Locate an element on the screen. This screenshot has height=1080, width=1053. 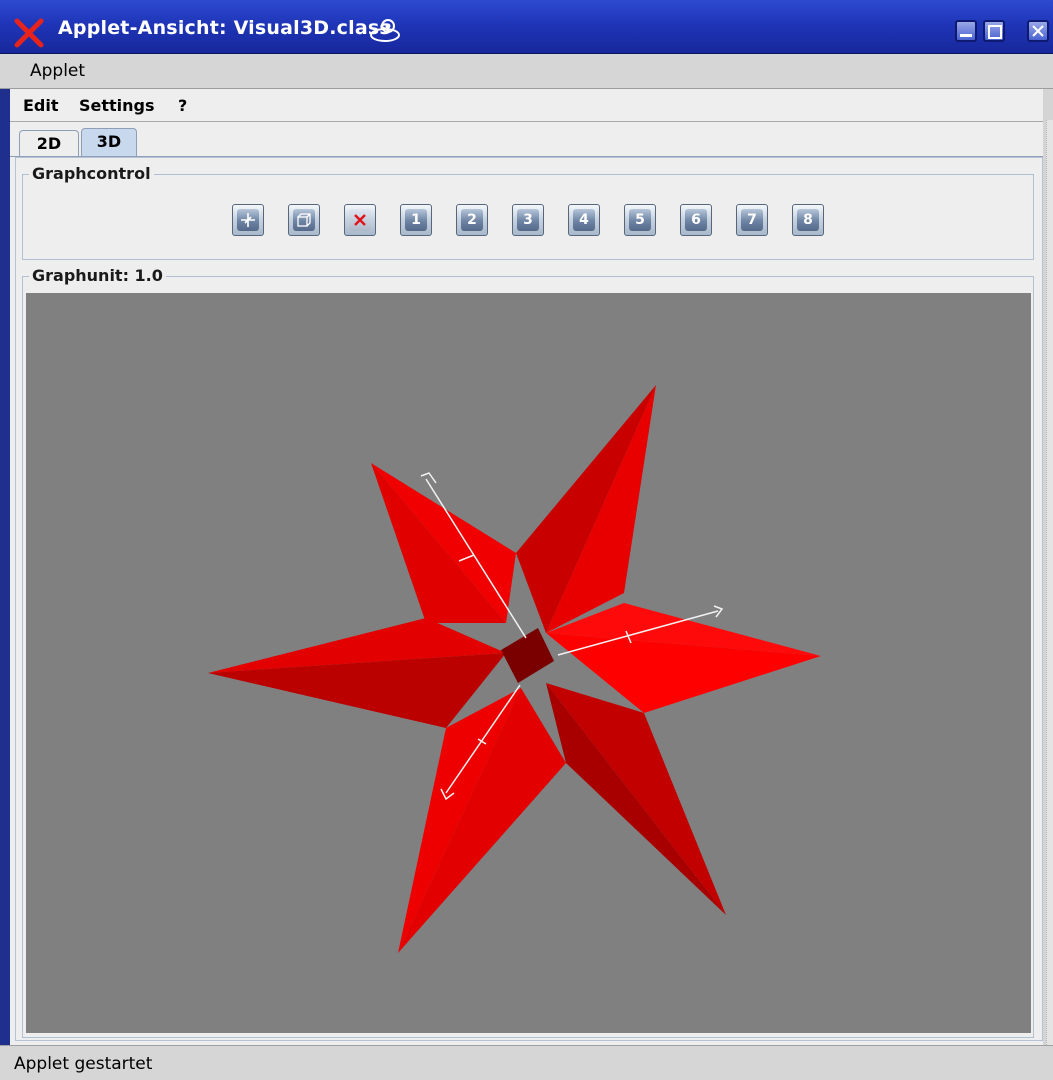
java-cup-icon is located at coordinates (385, 30).